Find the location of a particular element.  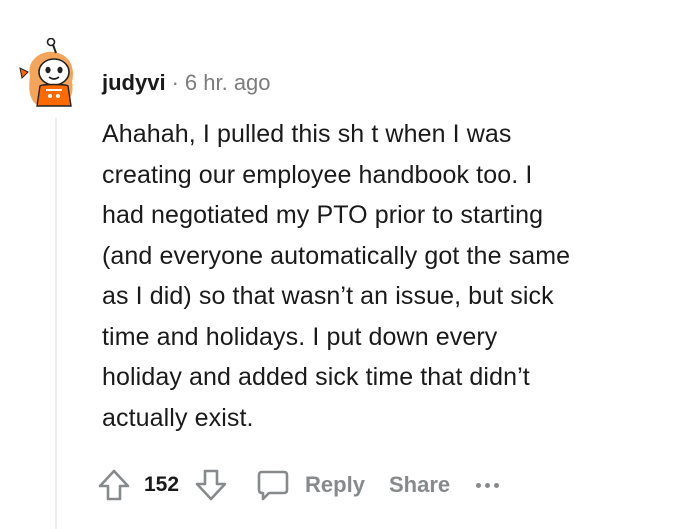

comment-meta: judyvi · 6 hr. ago is located at coordinates (186, 83).